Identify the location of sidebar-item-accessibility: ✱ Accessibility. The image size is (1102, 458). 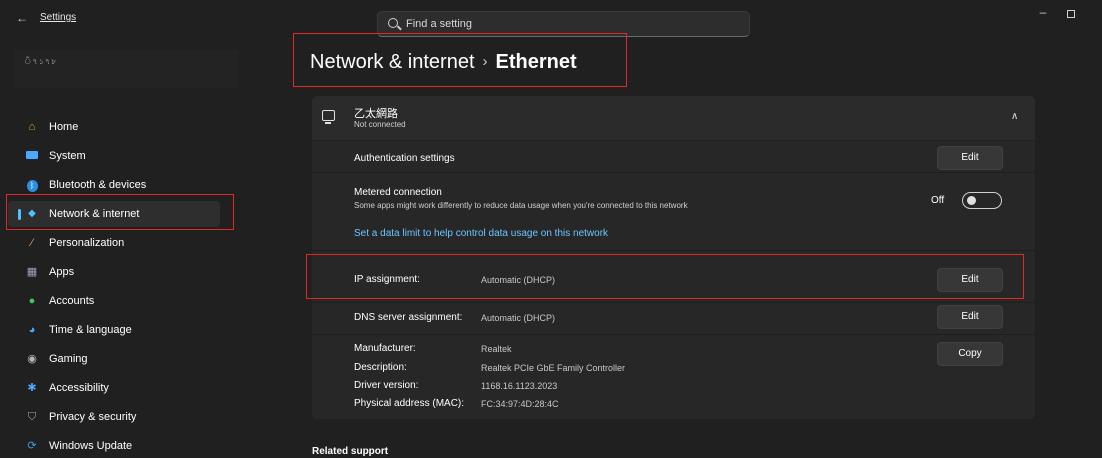
(114, 388).